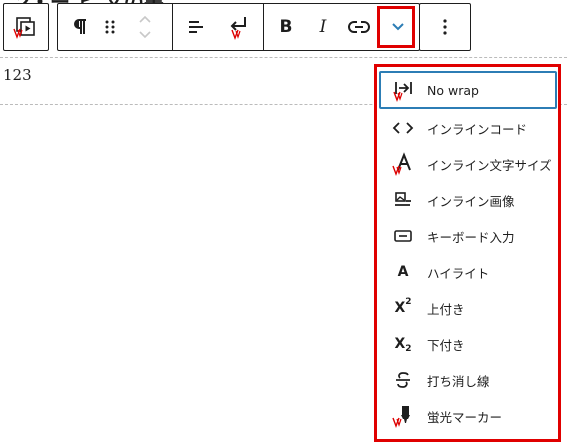  Describe the element at coordinates (489, 165) in the screenshot. I see `menu-item-label: インライン文字サイズ` at that location.